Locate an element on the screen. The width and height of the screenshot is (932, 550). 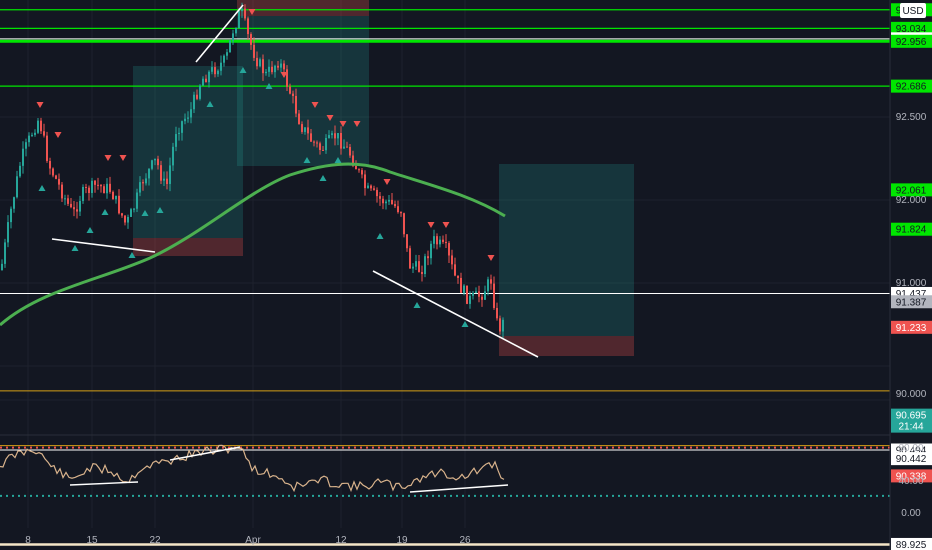
price-tag-label: 92.956 is located at coordinates (911, 42).